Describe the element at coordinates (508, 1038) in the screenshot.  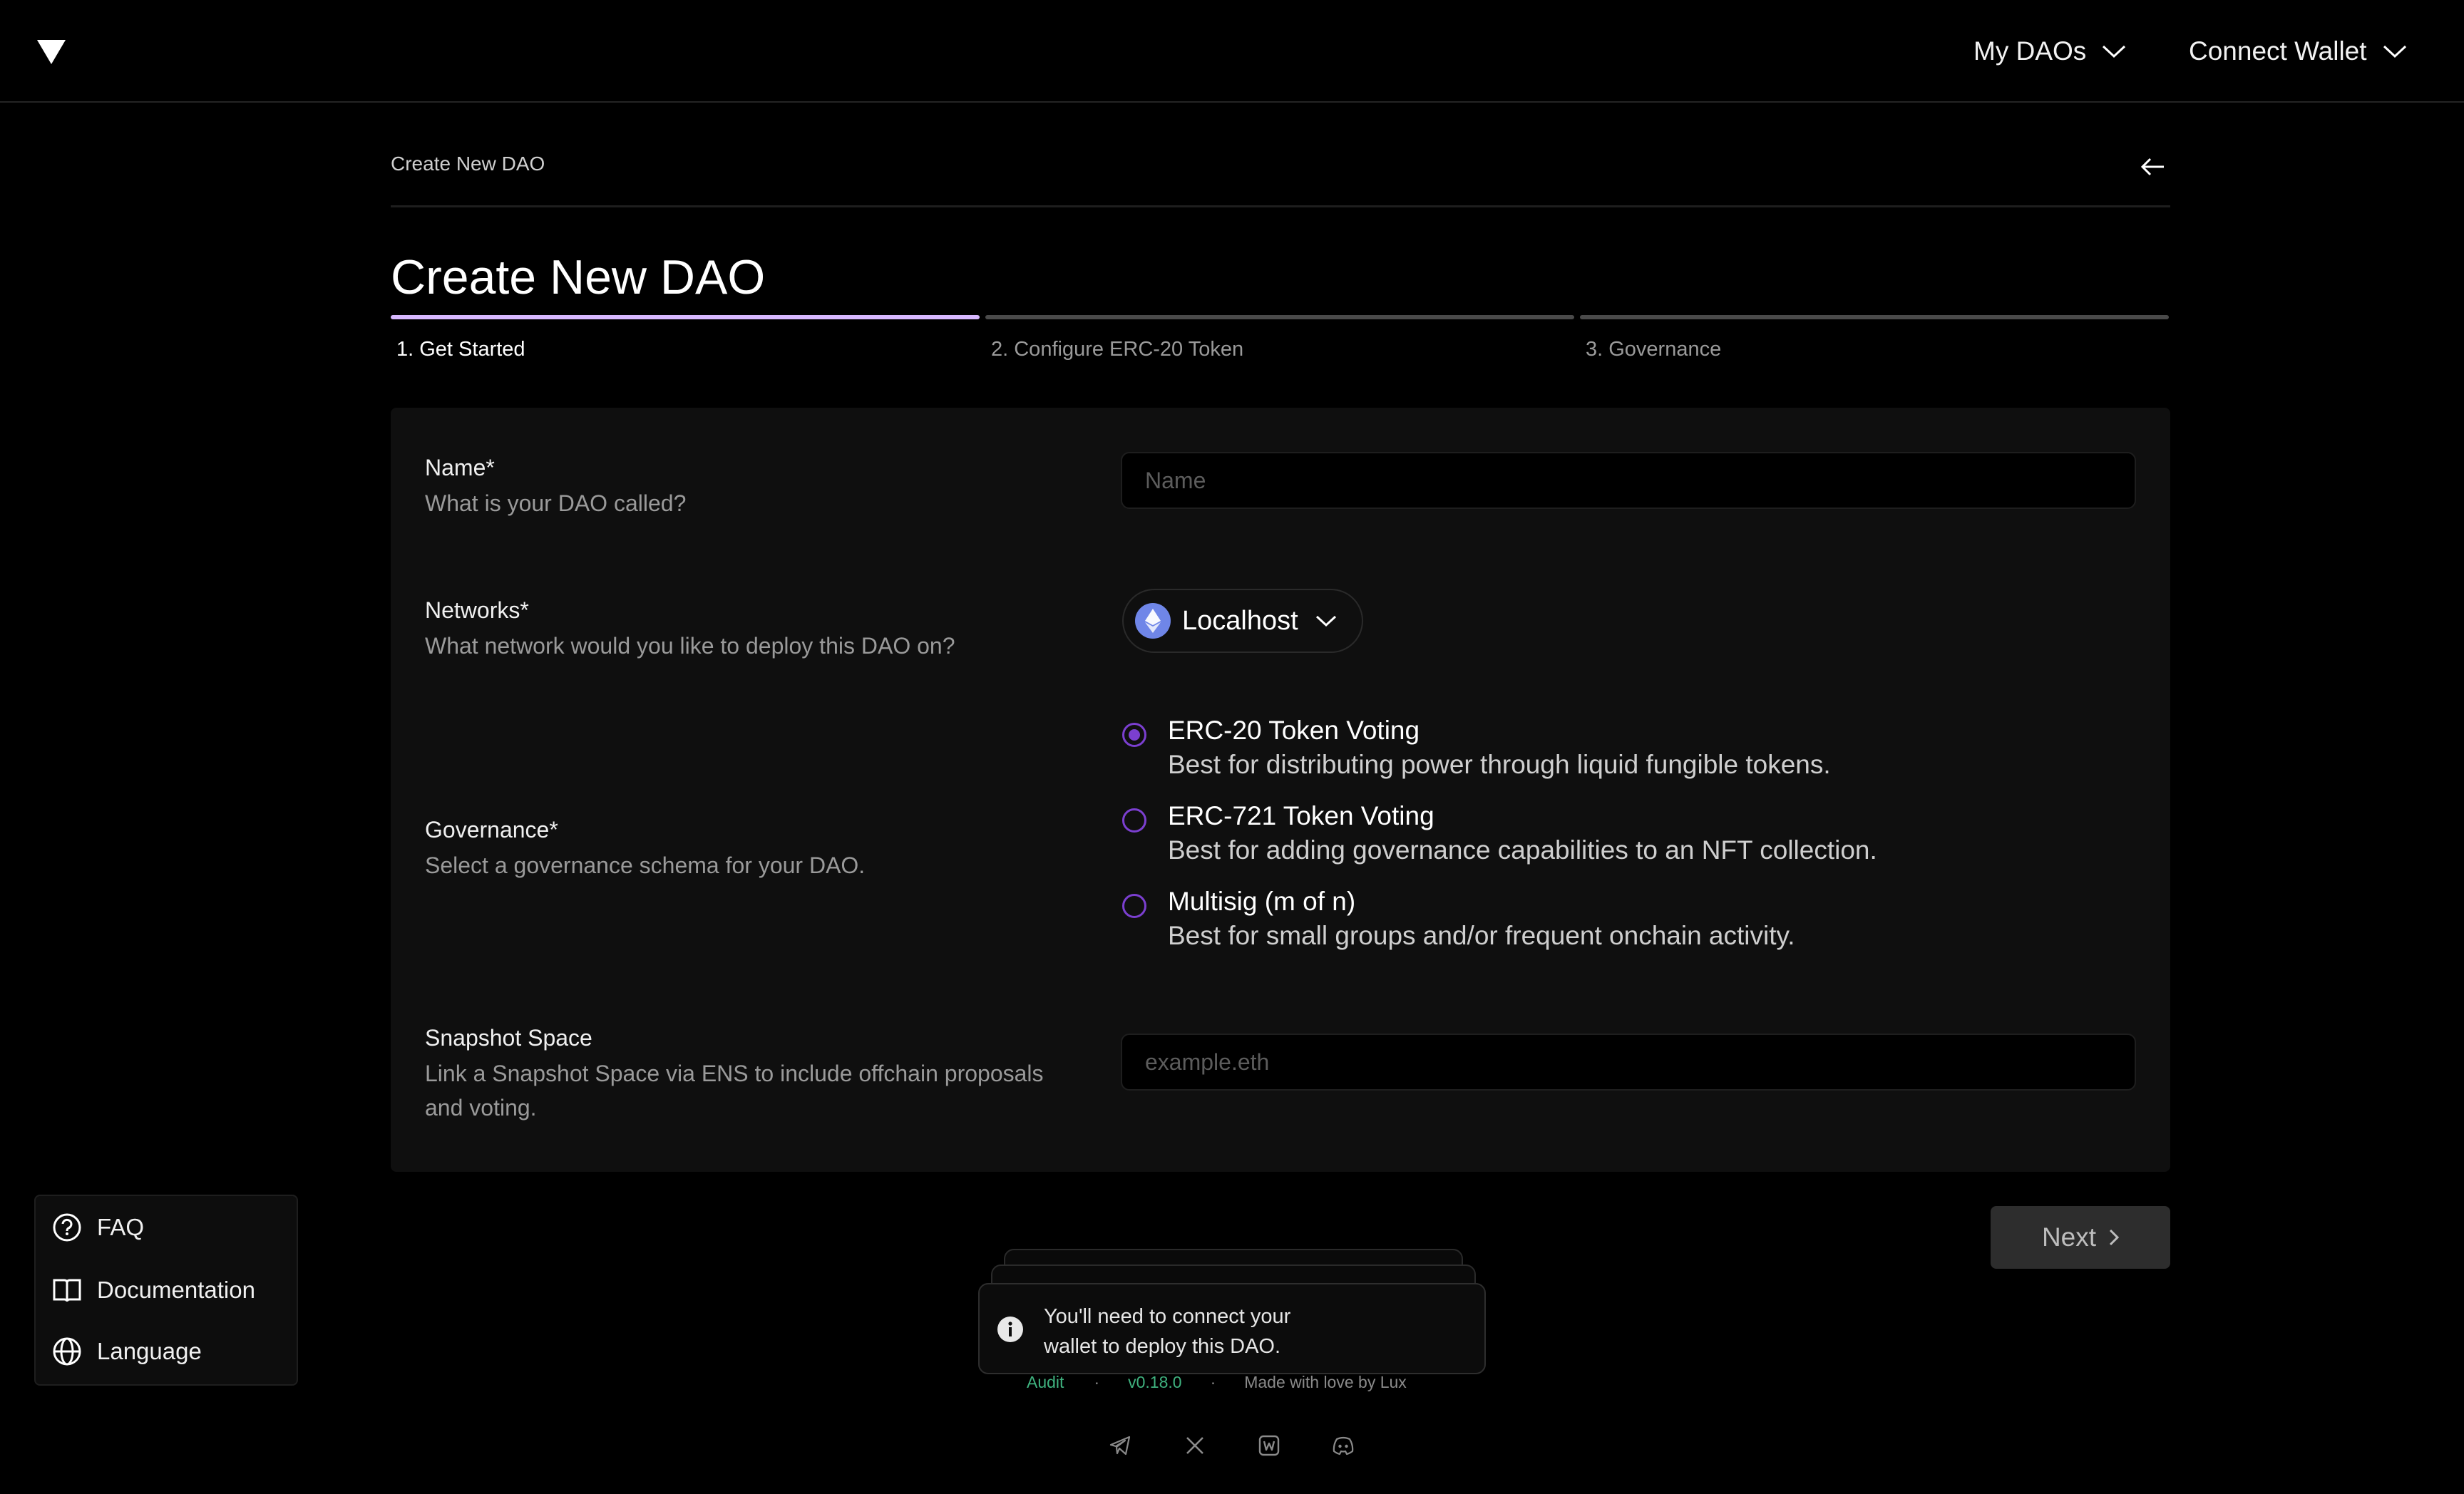
I see `snapshot-label: Snapshot Space` at that location.